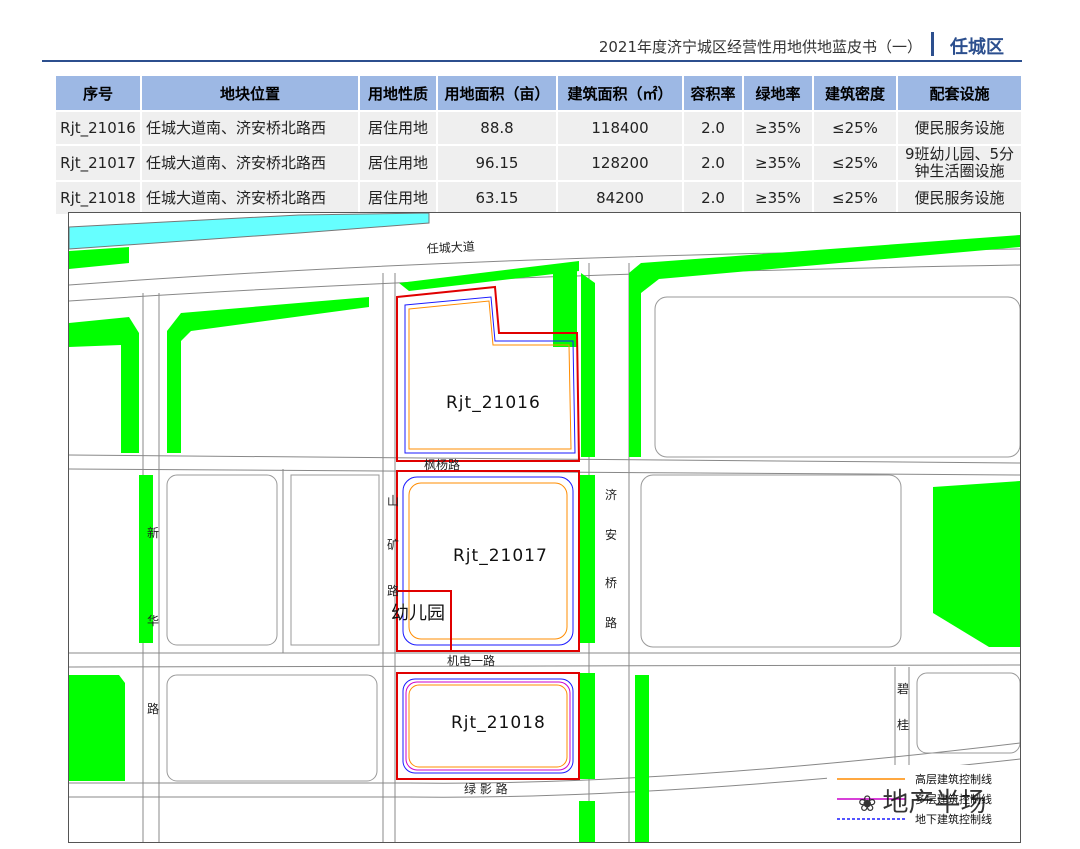  What do you see at coordinates (544, 666) in the screenshot?
I see `road-line` at bounding box center [544, 666].